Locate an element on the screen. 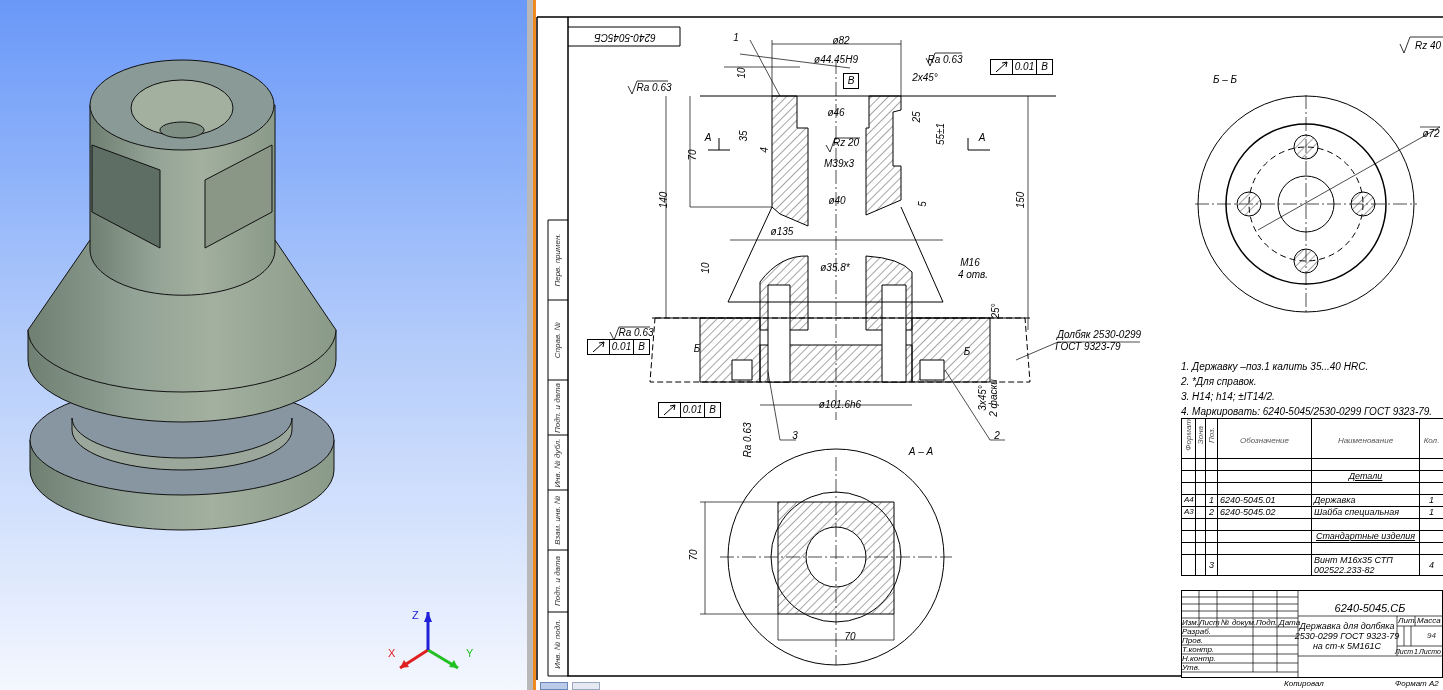  column-header: Зона is located at coordinates (1200, 434).